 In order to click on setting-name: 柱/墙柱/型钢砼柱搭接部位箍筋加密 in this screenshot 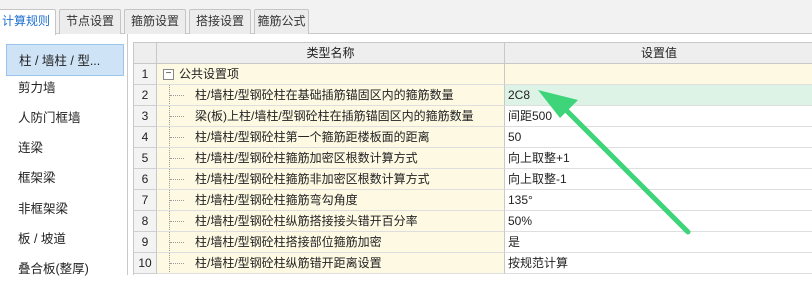, I will do `click(288, 242)`.